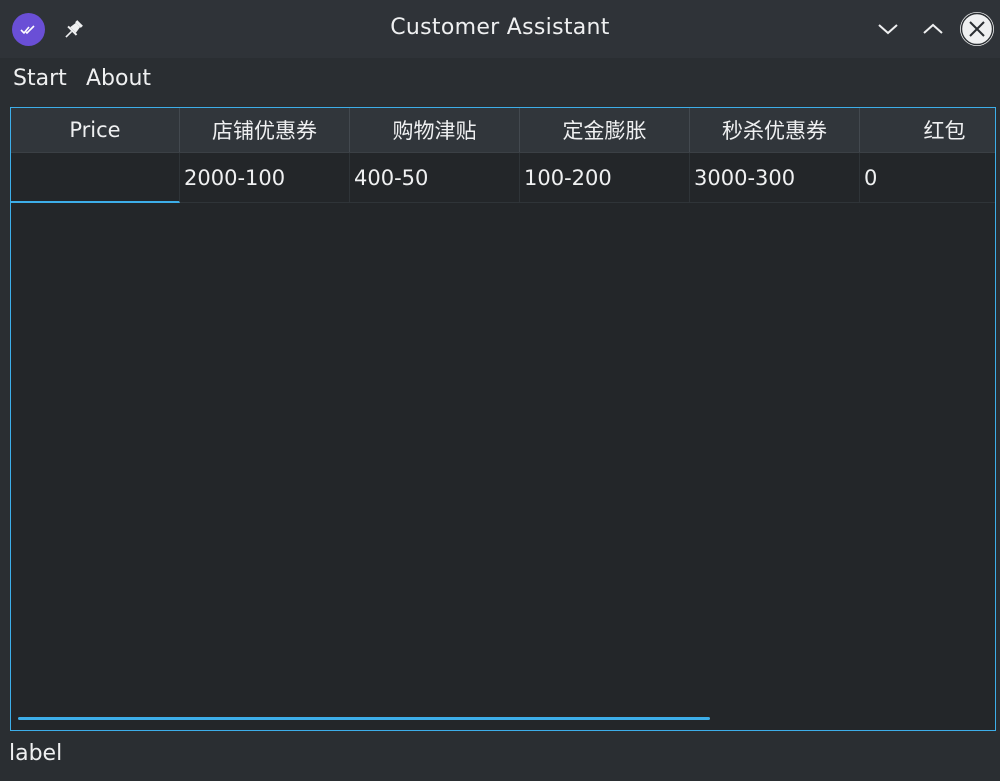  I want to click on column-header-price: Price, so click(95, 130).